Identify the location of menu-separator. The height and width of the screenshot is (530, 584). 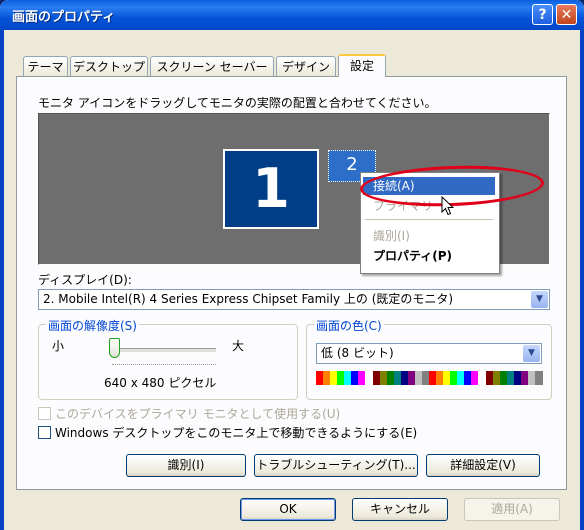
(429, 219).